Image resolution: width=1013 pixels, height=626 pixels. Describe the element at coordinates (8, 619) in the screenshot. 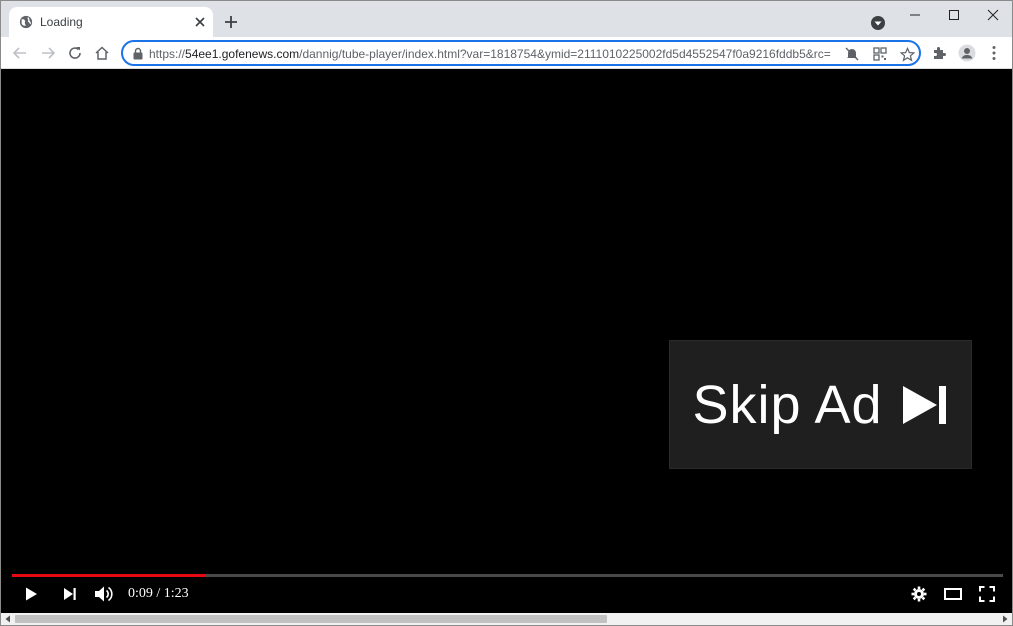

I see `scroll-left-icon` at that location.